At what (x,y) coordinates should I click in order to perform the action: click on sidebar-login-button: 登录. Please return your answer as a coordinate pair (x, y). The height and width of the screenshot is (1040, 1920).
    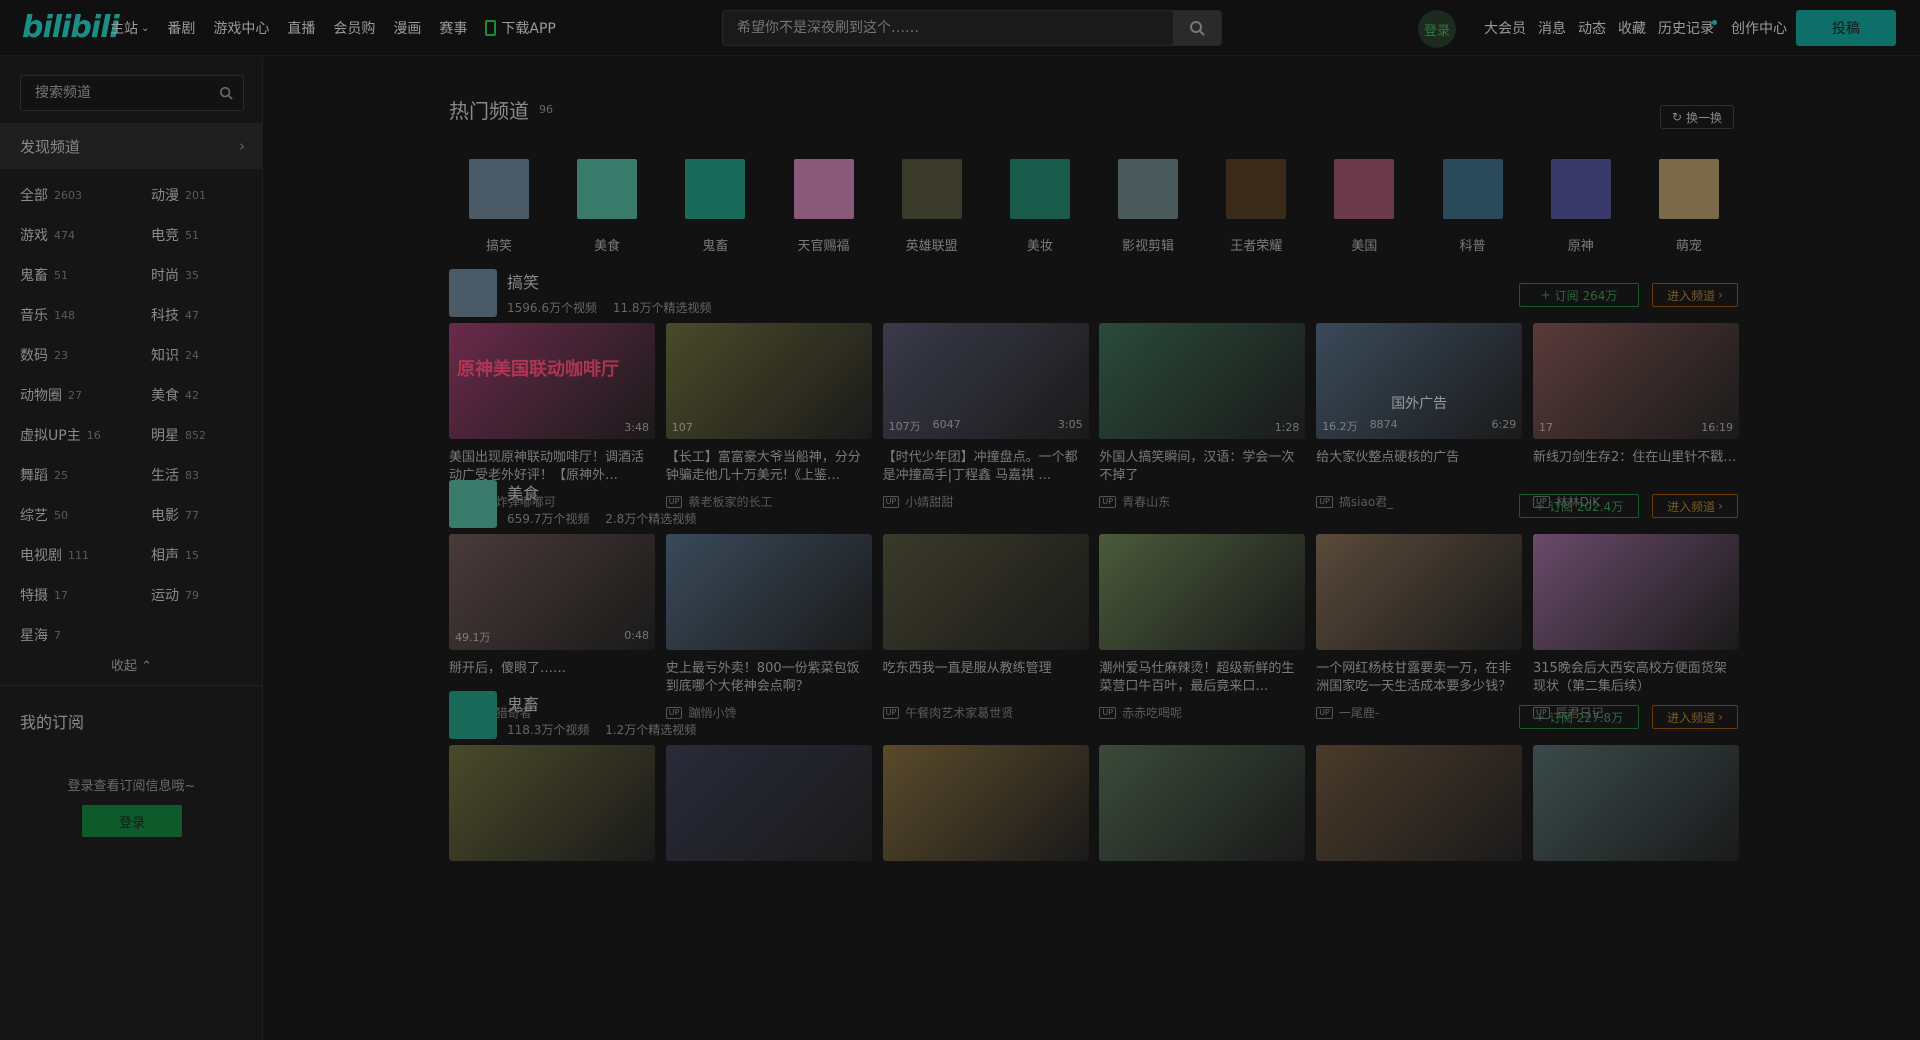
    Looking at the image, I should click on (132, 821).